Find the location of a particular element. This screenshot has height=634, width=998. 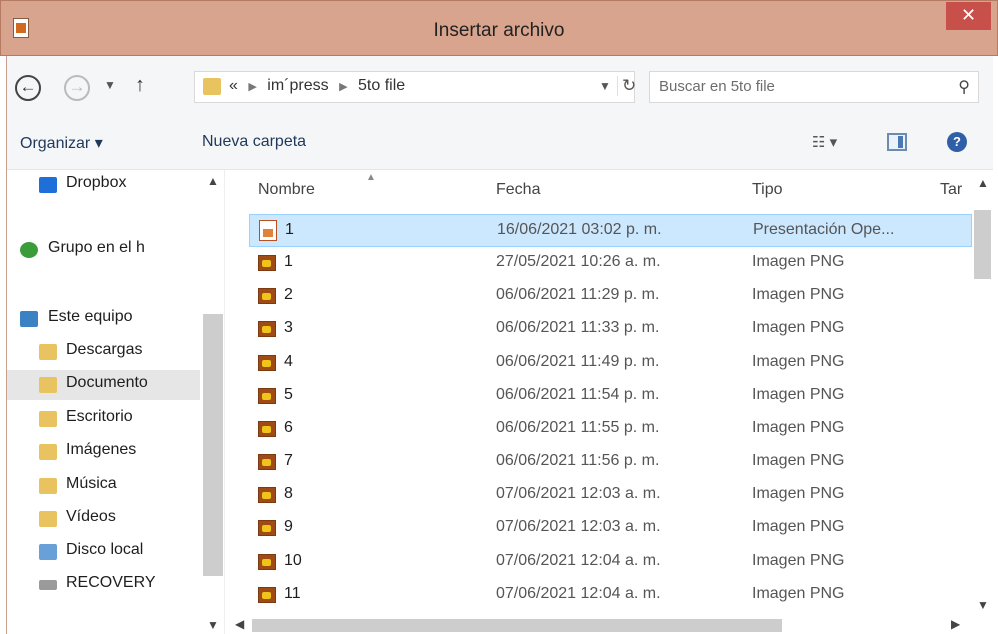

column-header-size: Tar is located at coordinates (951, 190).